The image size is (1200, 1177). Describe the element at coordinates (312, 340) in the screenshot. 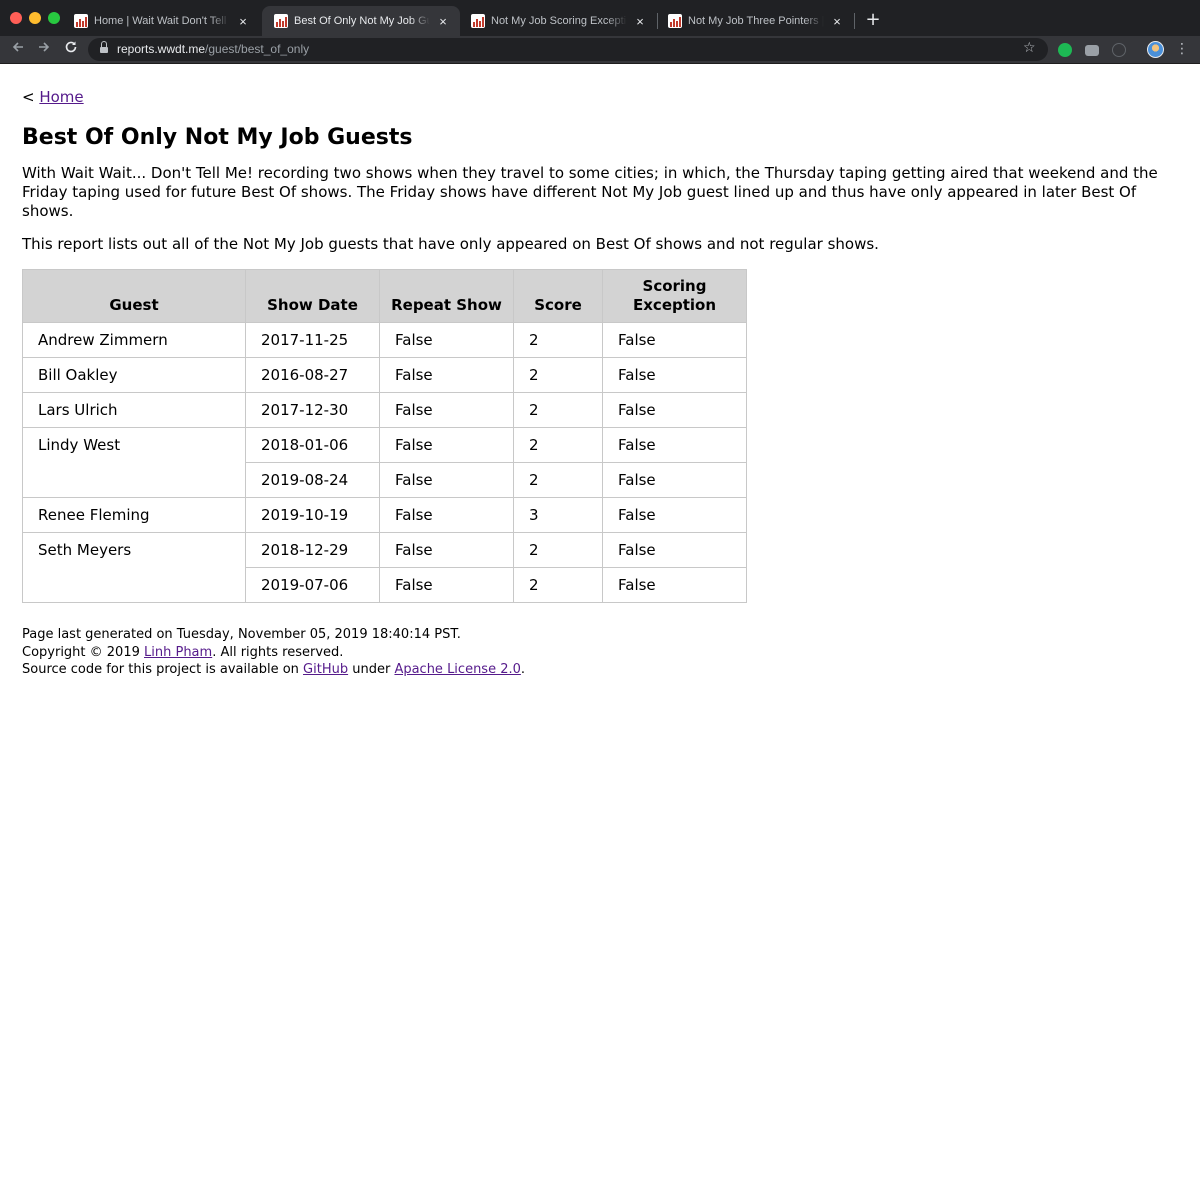

I see `show-date-cell: 2017-11-25` at that location.